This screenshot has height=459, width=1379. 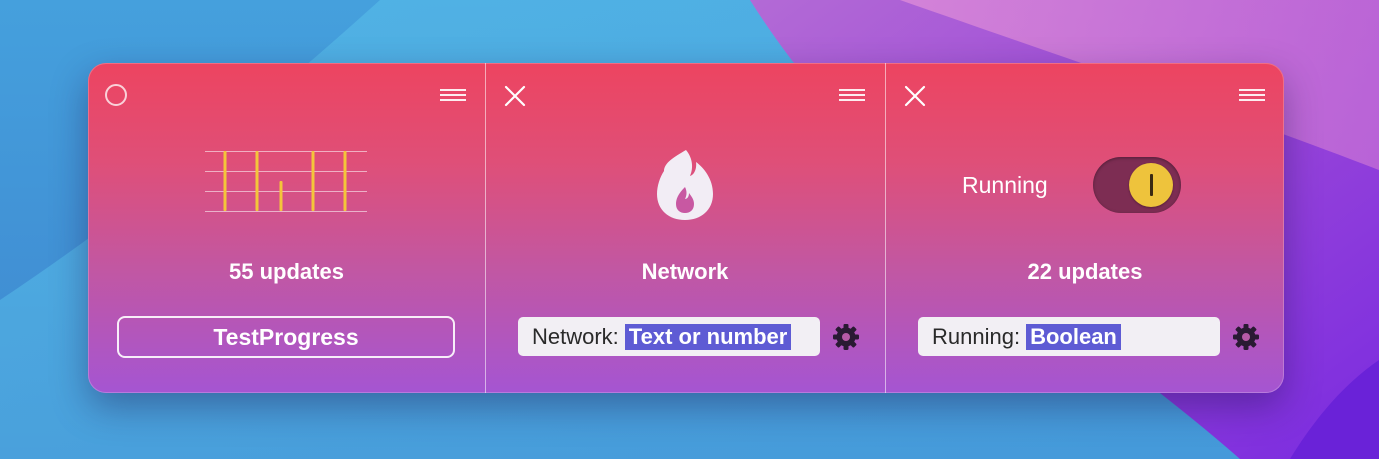 I want to click on running-label: Running, so click(x=1005, y=185).